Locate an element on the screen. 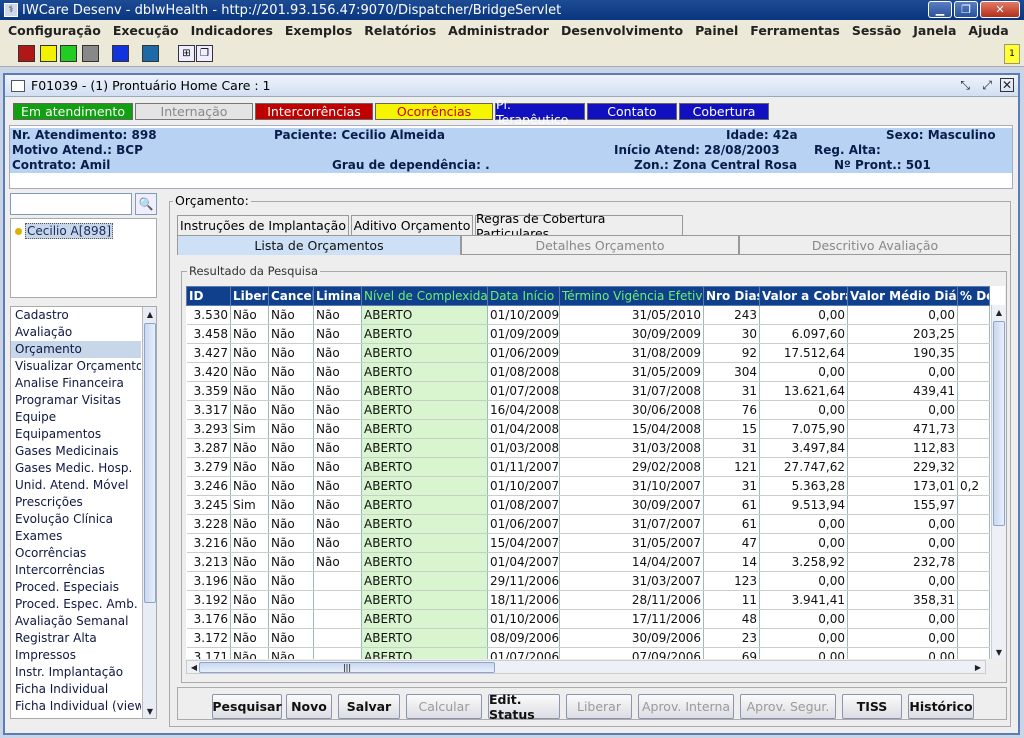 This screenshot has height=738, width=1024. side-menu-item-visualizar-orcamento: Visualizar Orçamento is located at coordinates (76, 366).